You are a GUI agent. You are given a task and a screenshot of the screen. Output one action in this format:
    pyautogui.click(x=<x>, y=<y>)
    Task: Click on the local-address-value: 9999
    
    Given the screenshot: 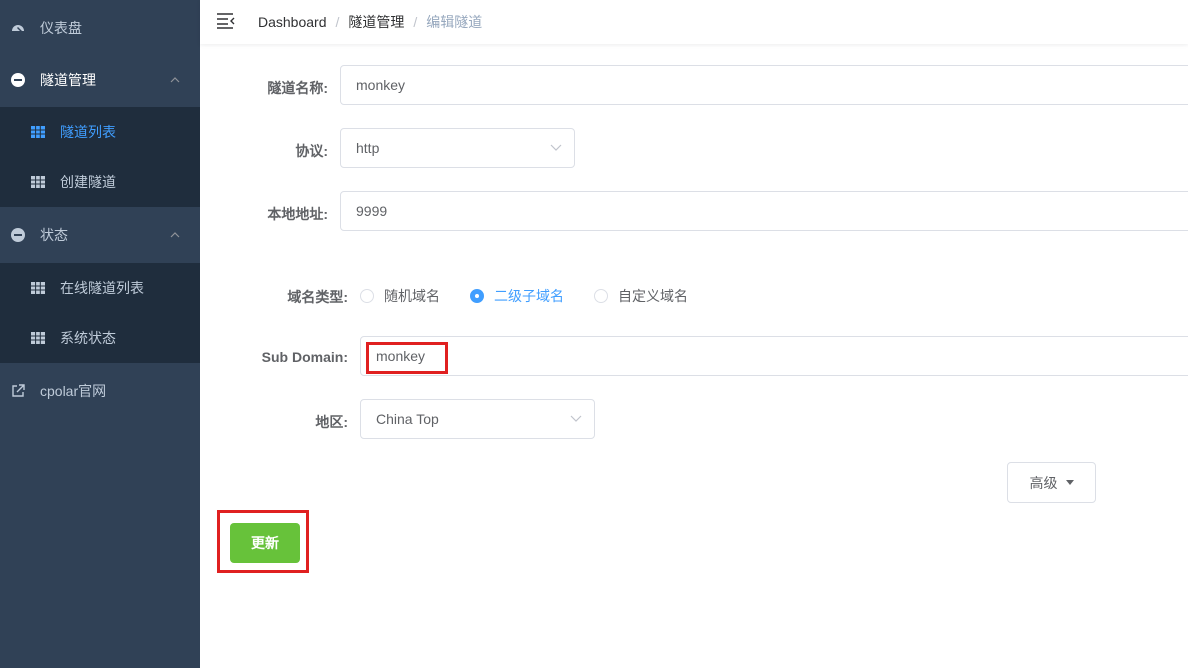 What is the action you would take?
    pyautogui.click(x=372, y=211)
    